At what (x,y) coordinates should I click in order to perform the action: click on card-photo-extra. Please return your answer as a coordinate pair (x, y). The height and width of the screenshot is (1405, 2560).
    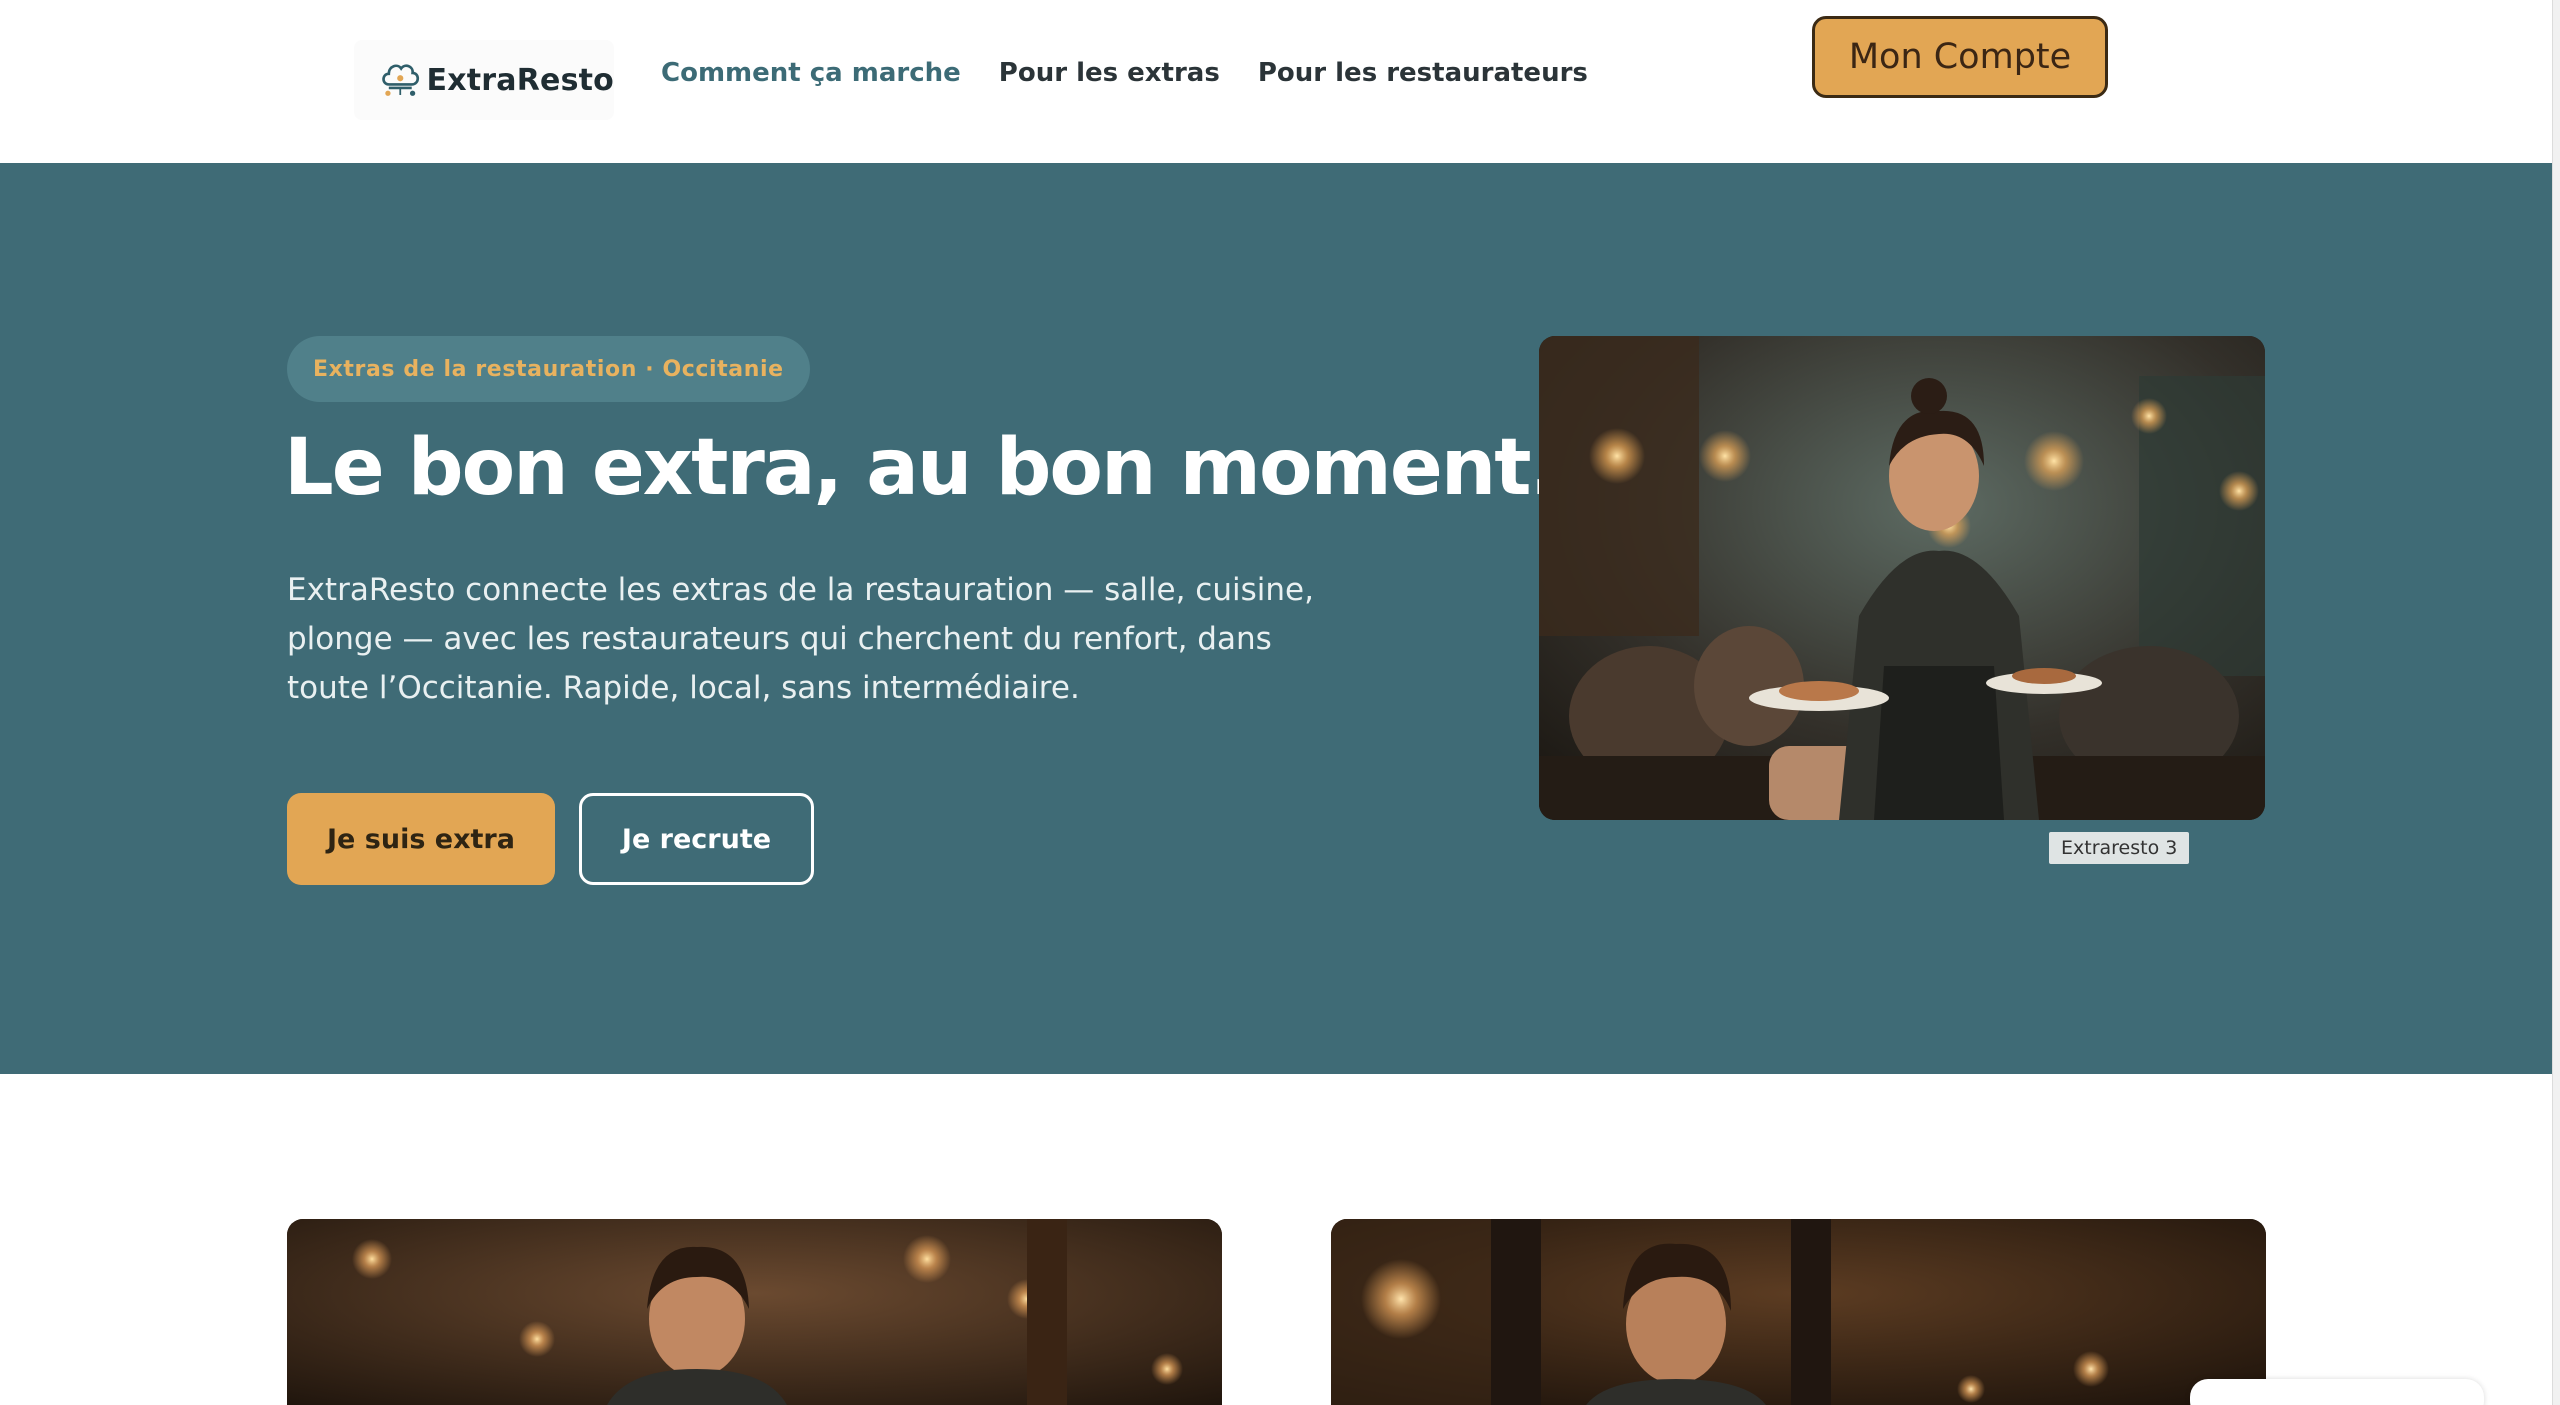
    Looking at the image, I should click on (754, 1312).